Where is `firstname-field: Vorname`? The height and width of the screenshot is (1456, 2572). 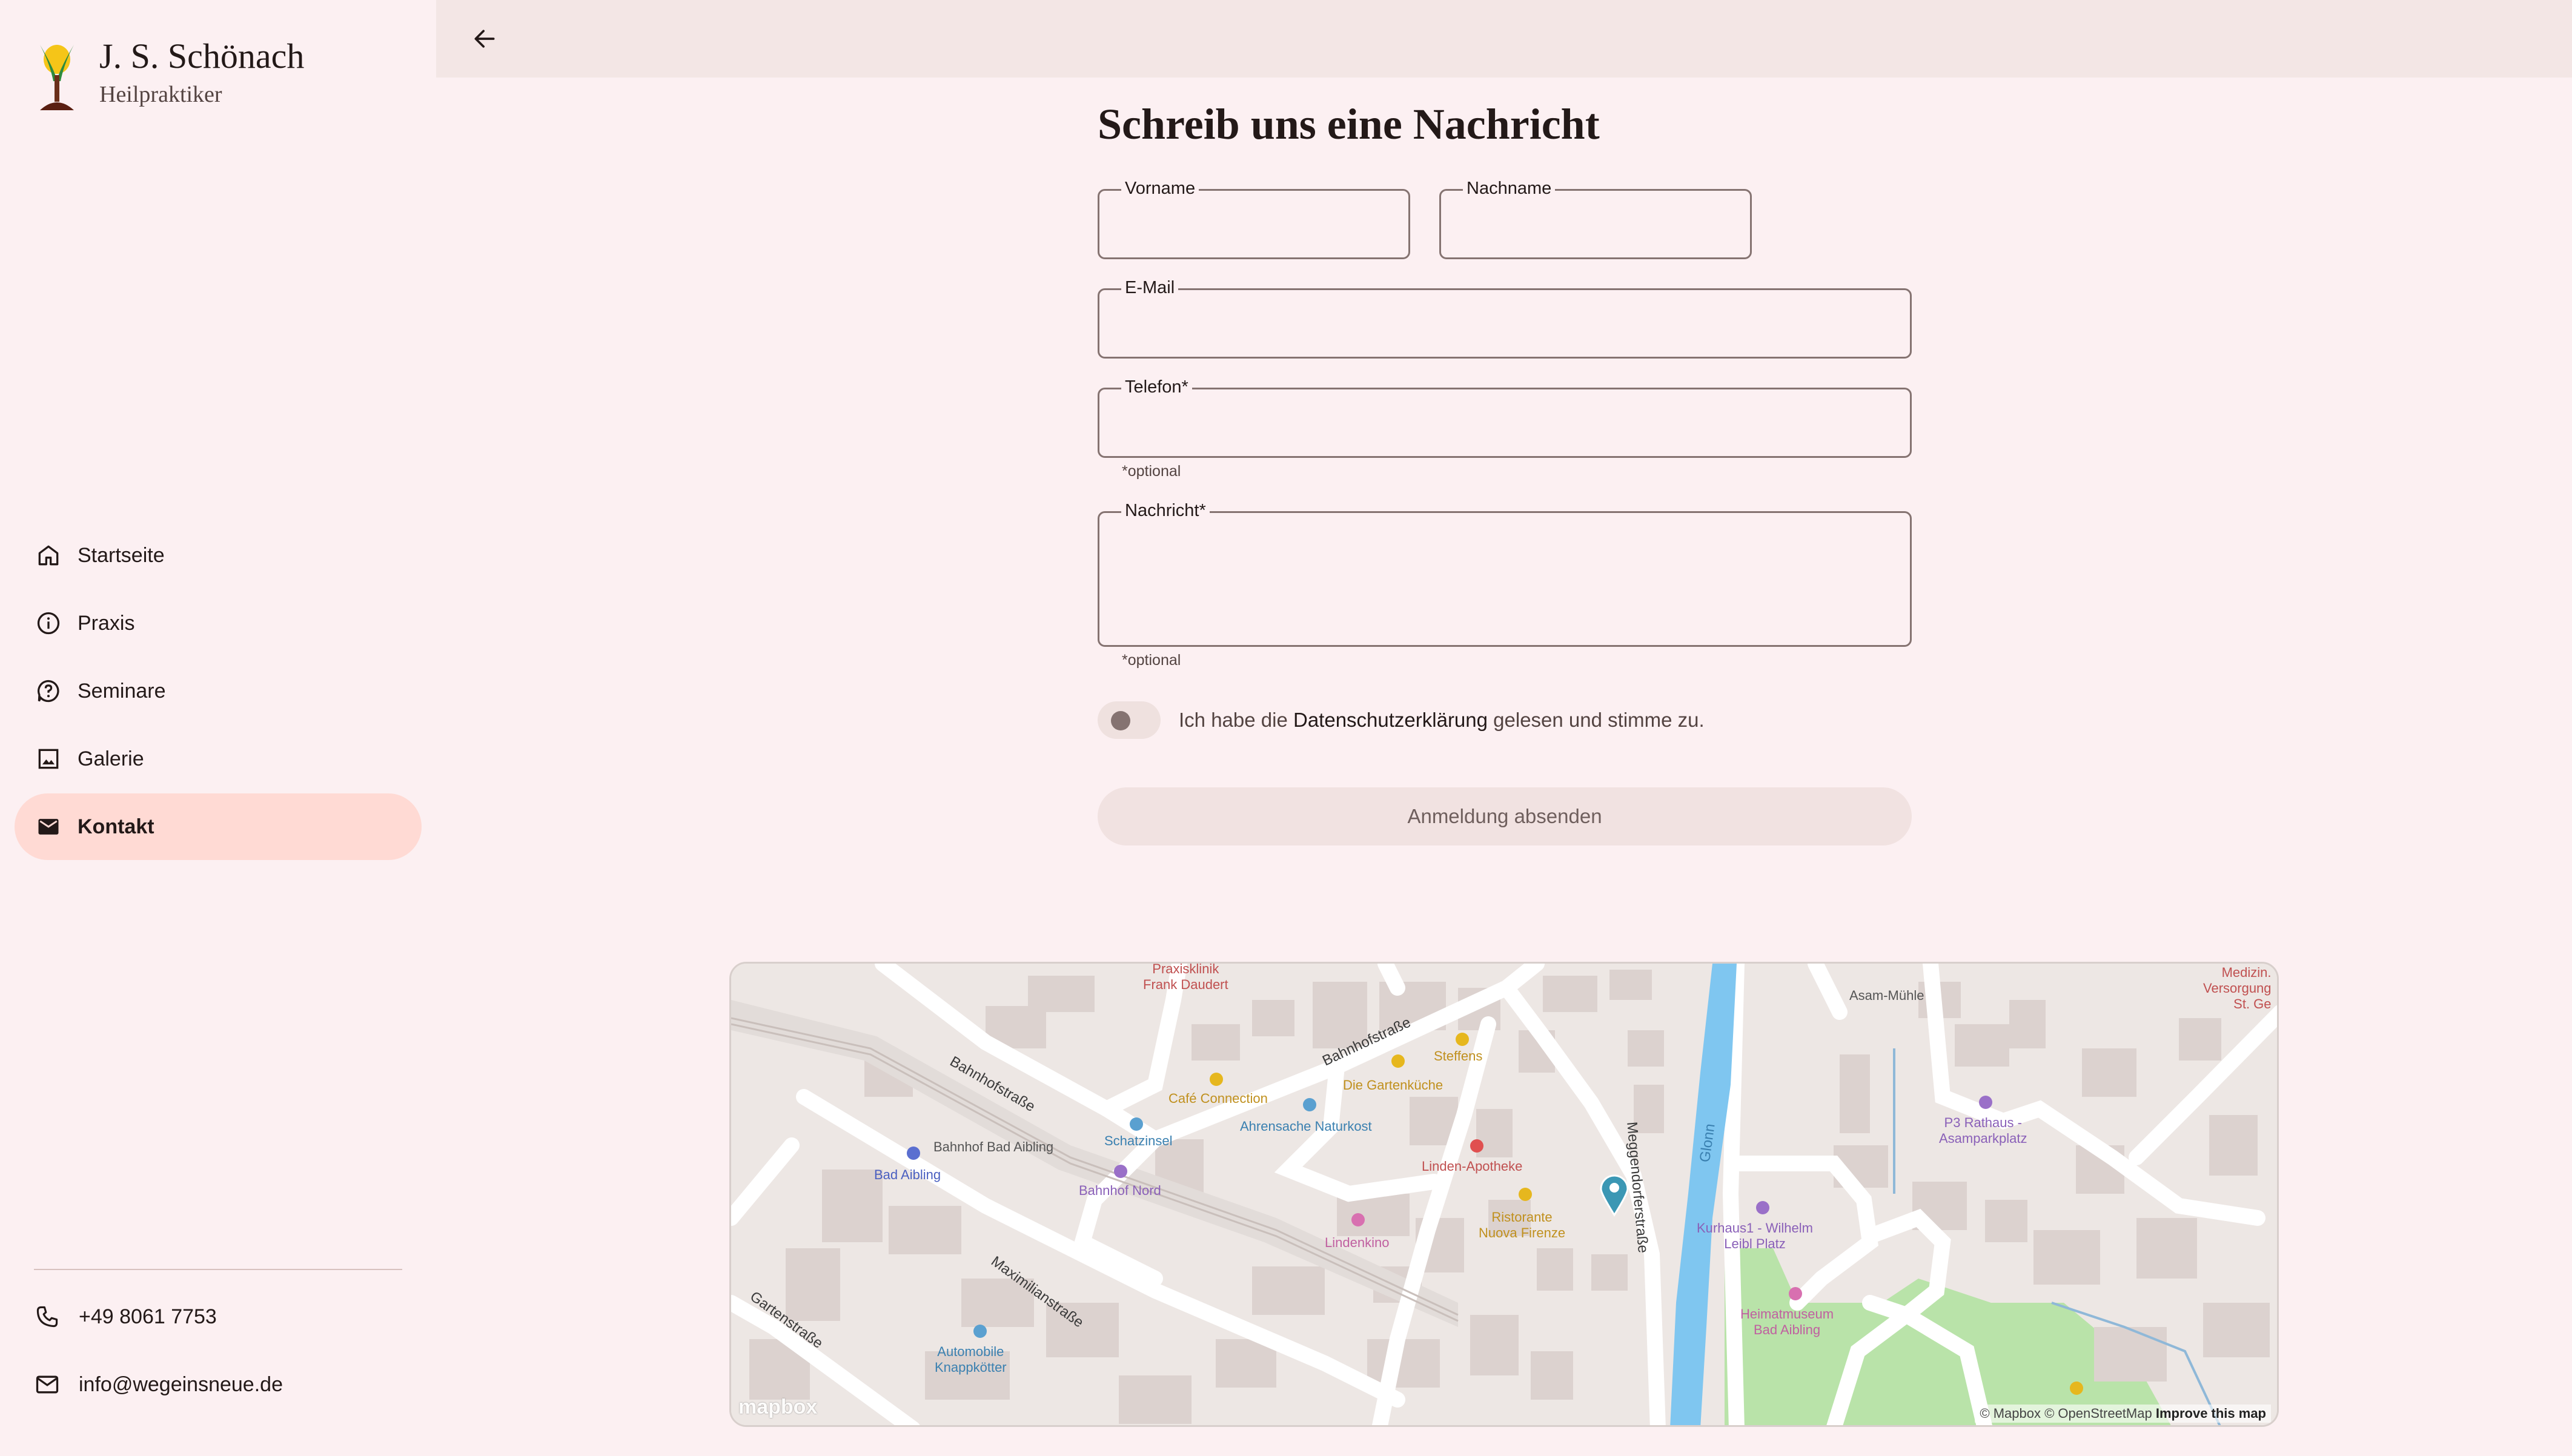
firstname-field: Vorname is located at coordinates (1254, 218).